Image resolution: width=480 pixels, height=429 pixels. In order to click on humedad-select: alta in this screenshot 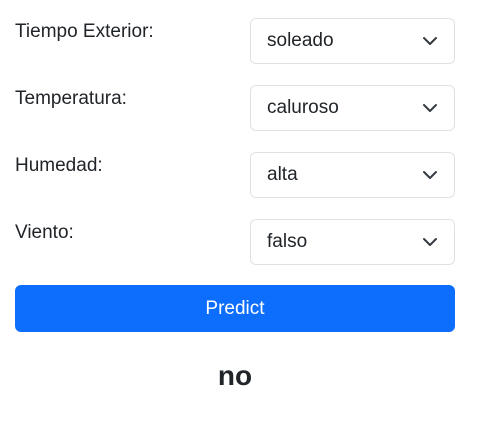, I will do `click(352, 175)`.